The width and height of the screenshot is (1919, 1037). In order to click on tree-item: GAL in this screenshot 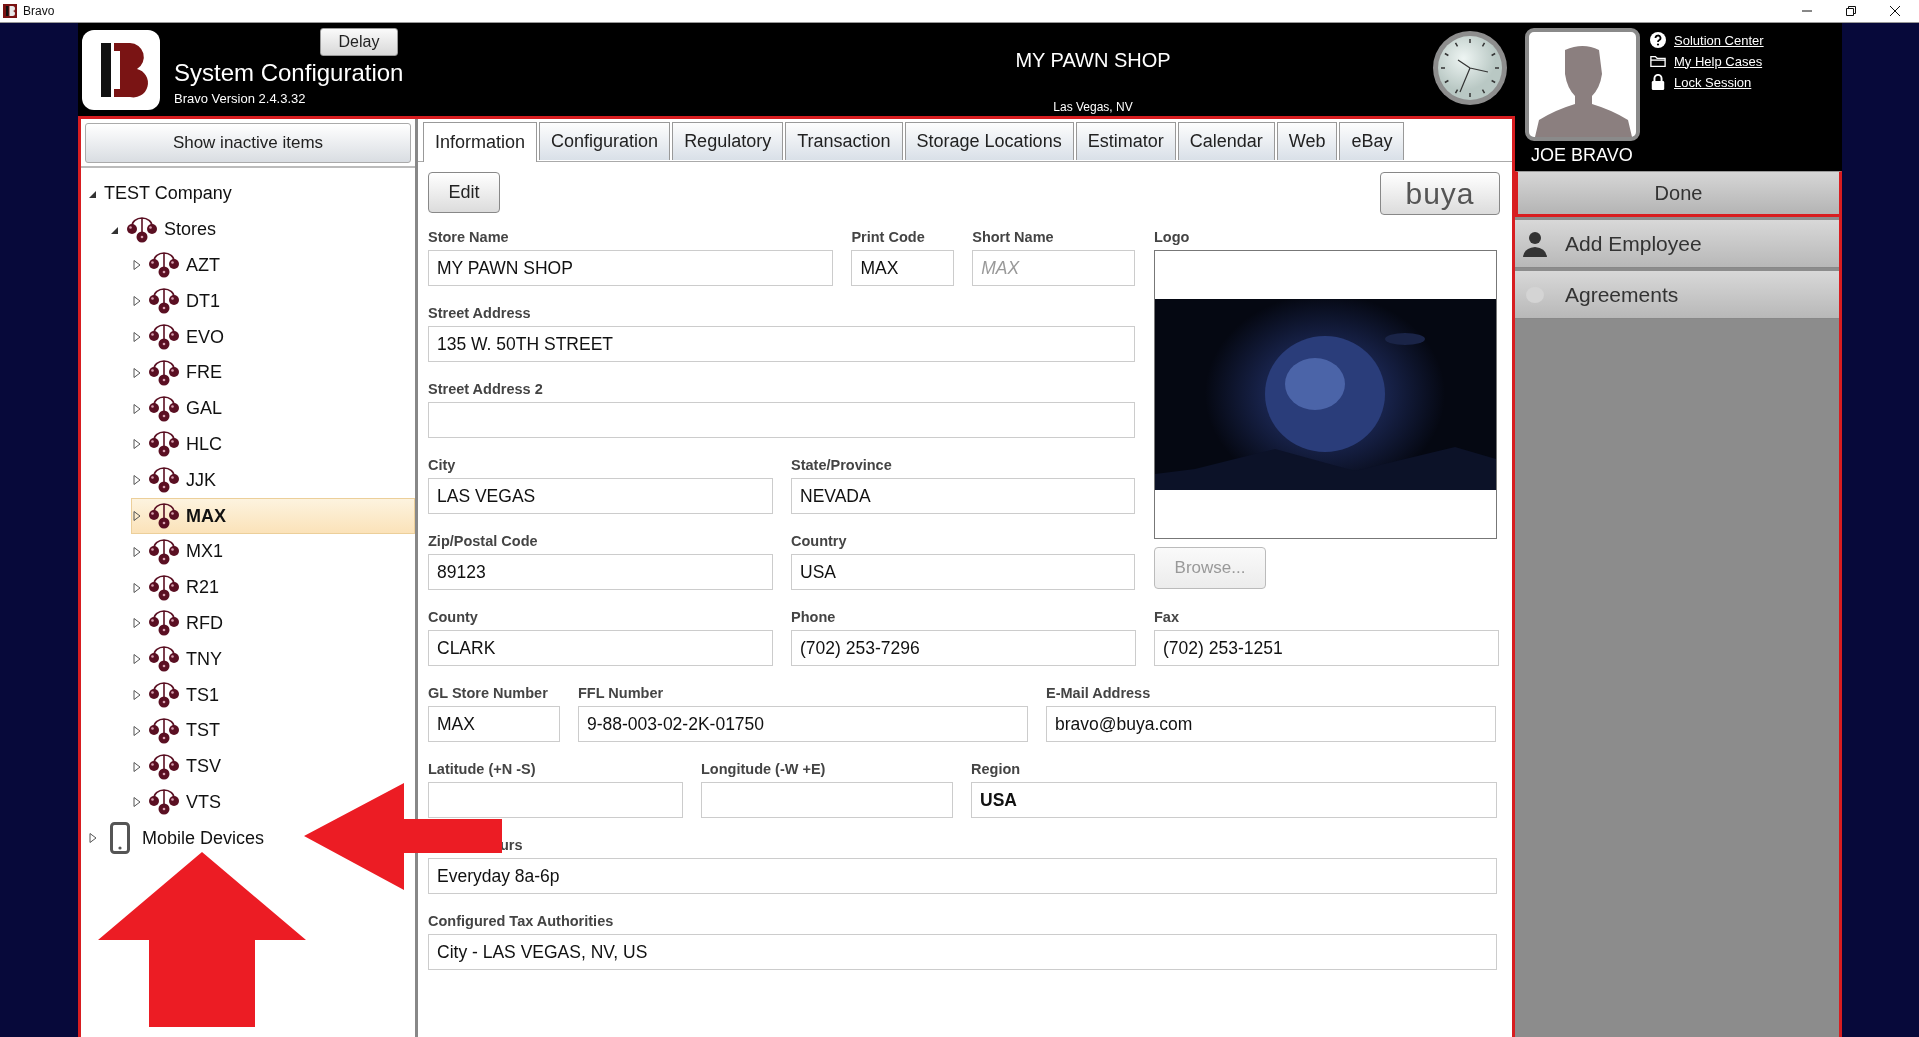, I will do `click(179, 408)`.